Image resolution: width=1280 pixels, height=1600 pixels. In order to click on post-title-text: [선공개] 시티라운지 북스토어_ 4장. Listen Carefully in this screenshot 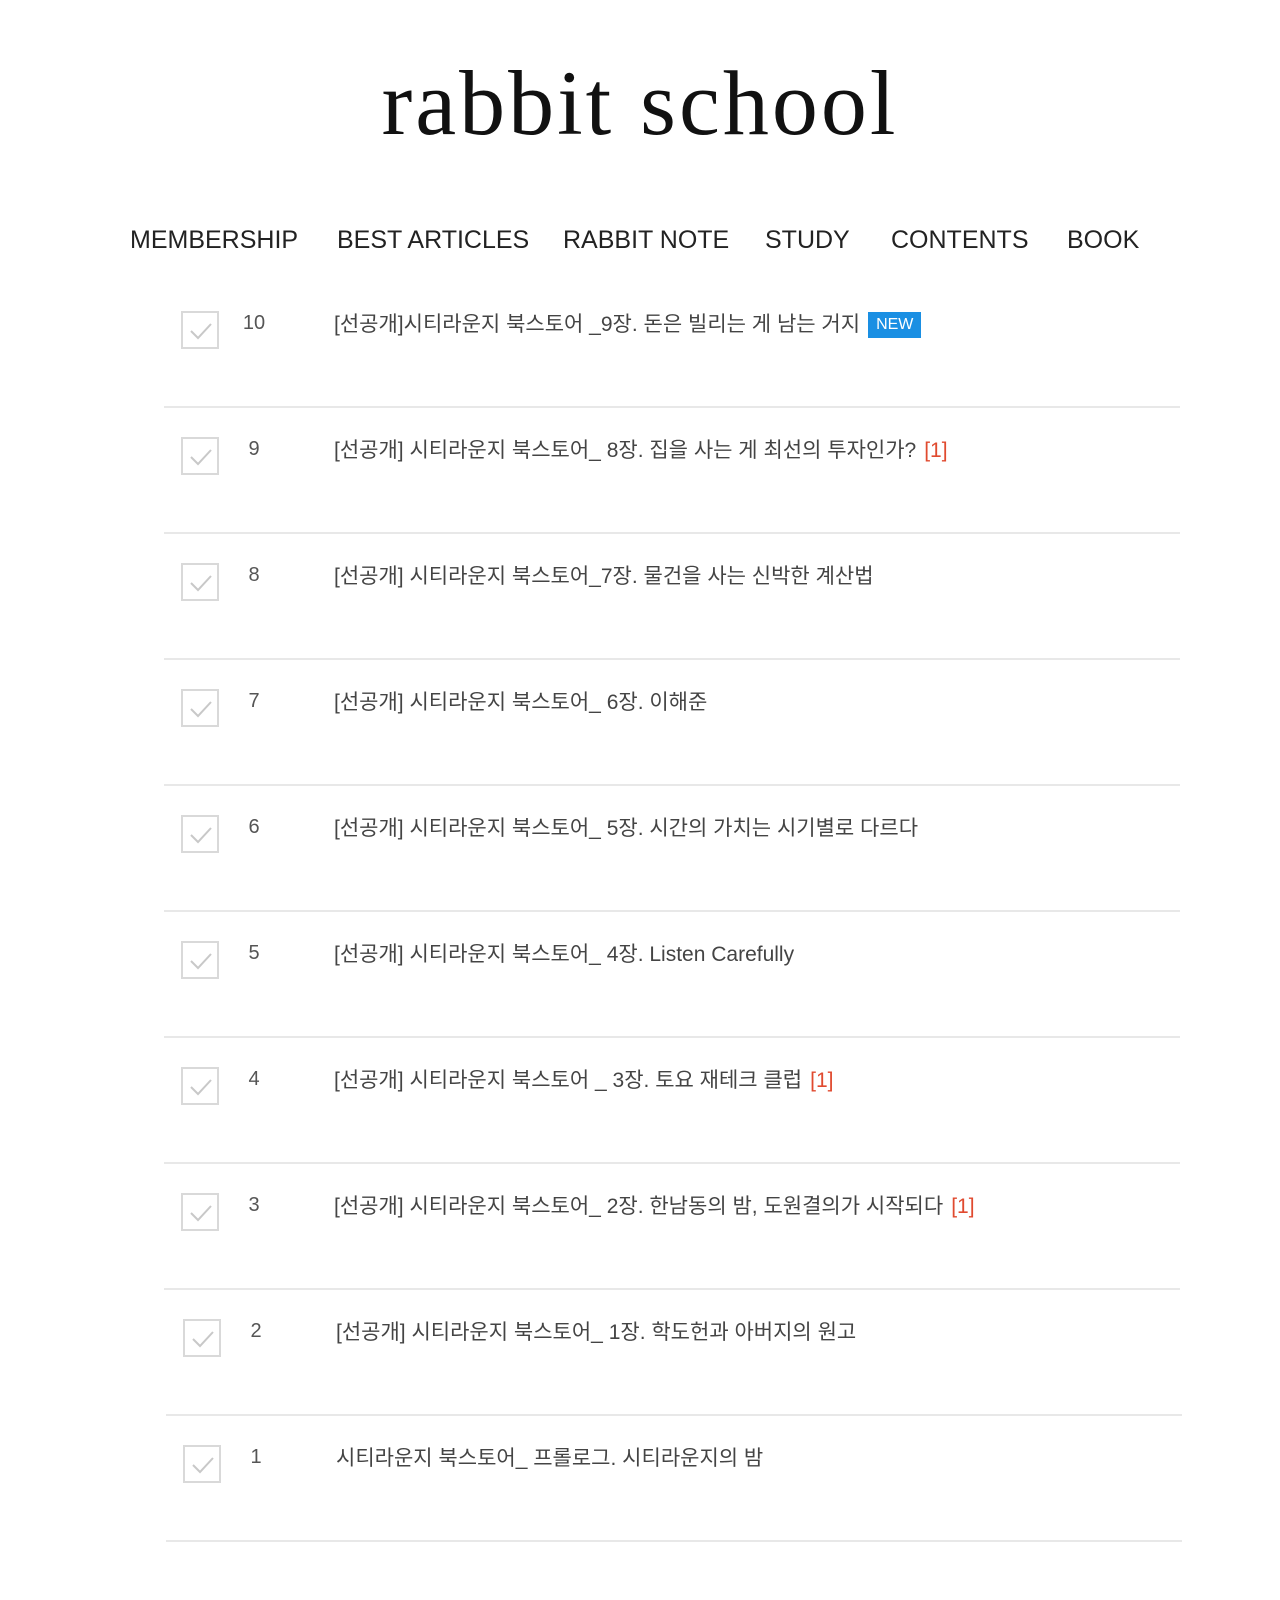, I will do `click(564, 954)`.